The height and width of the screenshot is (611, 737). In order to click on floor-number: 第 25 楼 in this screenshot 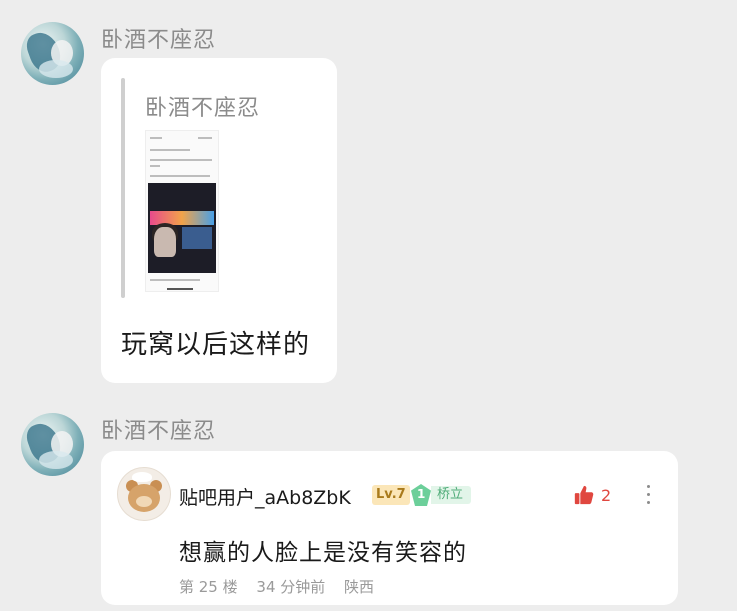, I will do `click(208, 587)`.